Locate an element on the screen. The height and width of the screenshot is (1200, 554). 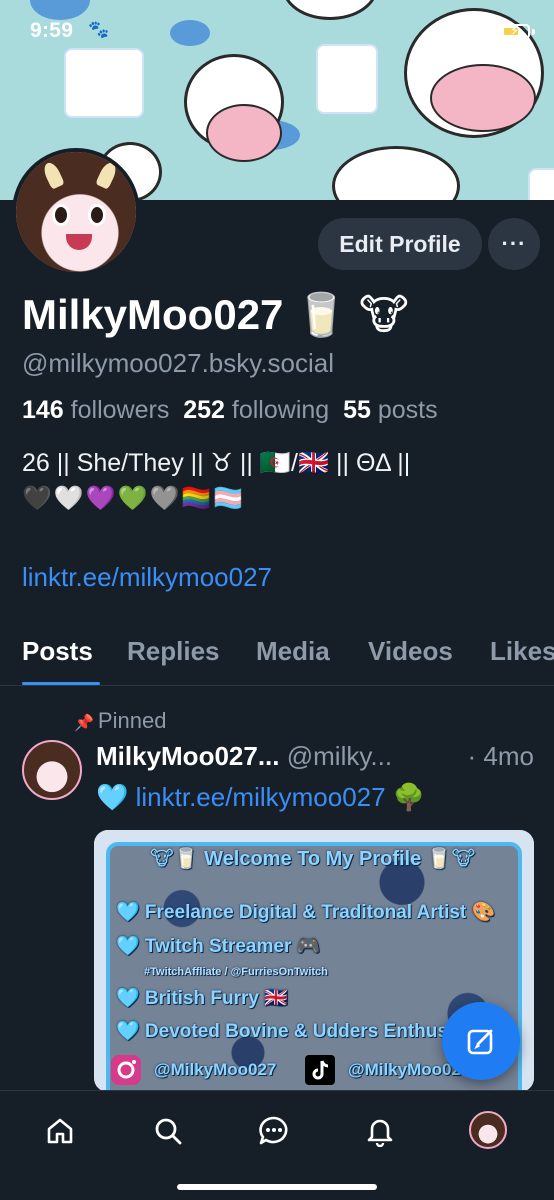
followers-link: 146 followers is located at coordinates (95, 410).